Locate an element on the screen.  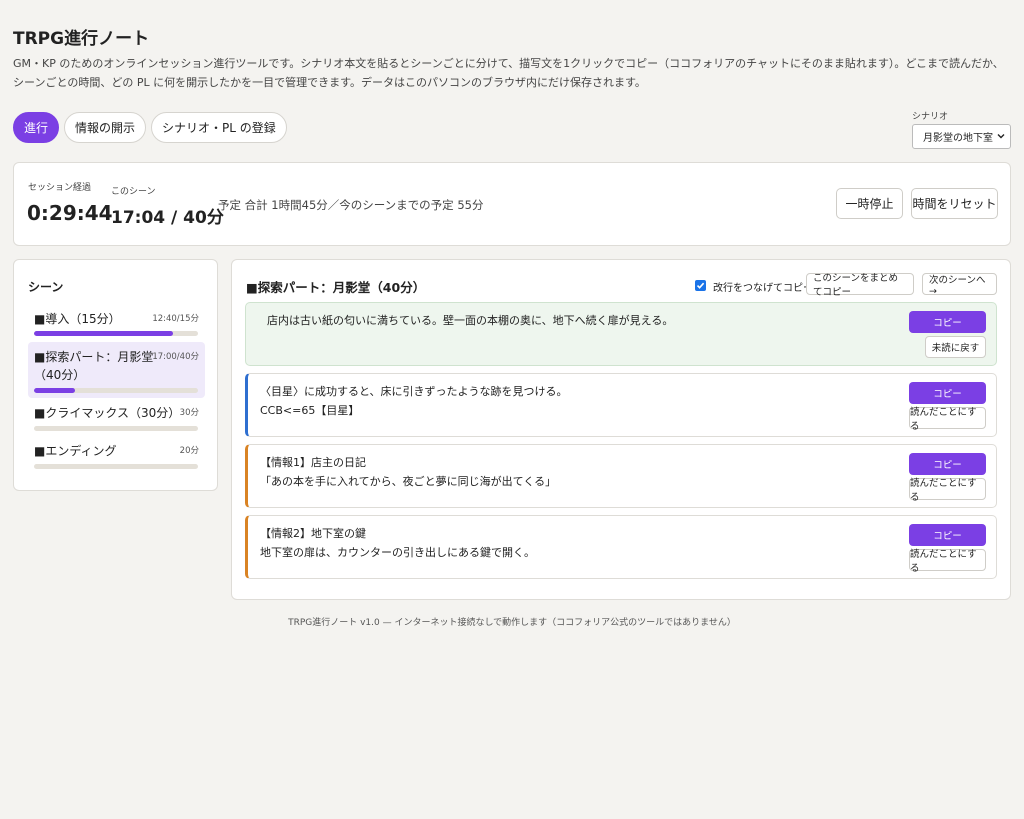
scene-name: ■探索パート：月影堂（40分） is located at coordinates (94, 366).